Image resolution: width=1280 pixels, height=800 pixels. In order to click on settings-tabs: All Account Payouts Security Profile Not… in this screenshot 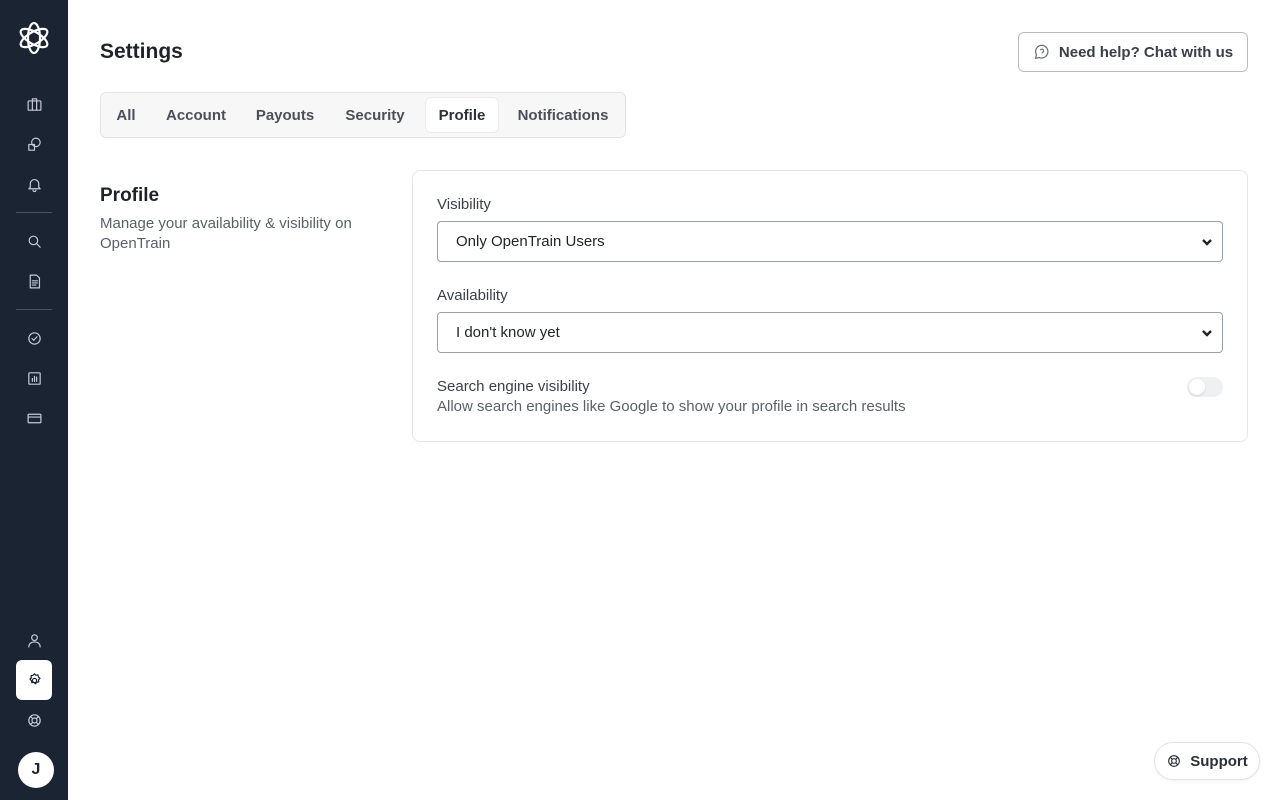, I will do `click(363, 115)`.